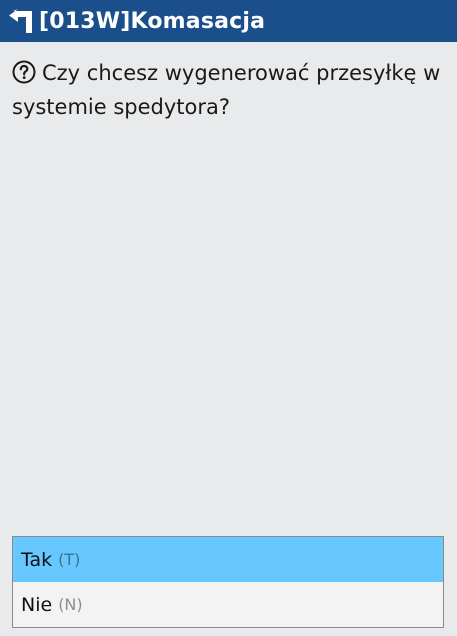 The width and height of the screenshot is (457, 636). I want to click on option-no-shortcut: (N), so click(70, 604).